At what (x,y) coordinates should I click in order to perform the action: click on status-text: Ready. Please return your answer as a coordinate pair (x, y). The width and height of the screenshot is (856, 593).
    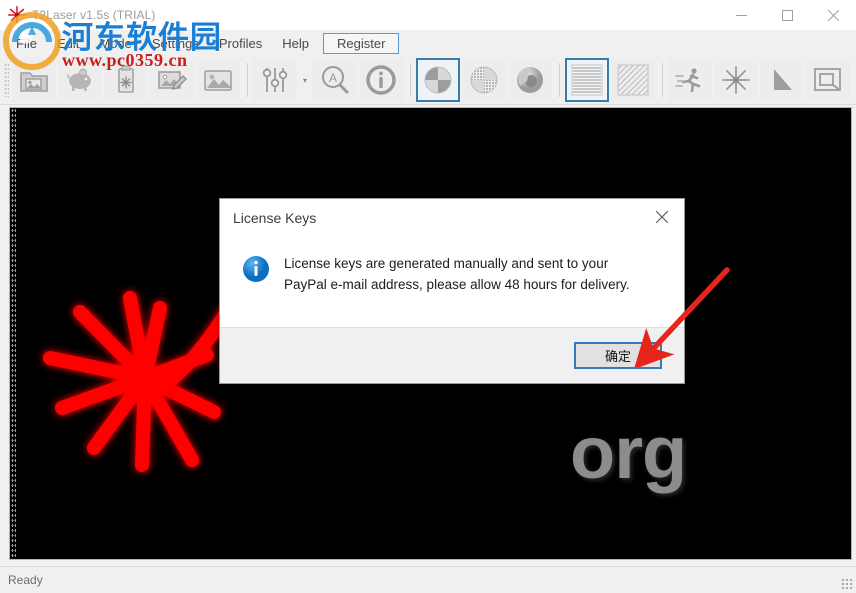
    Looking at the image, I should click on (25, 580).